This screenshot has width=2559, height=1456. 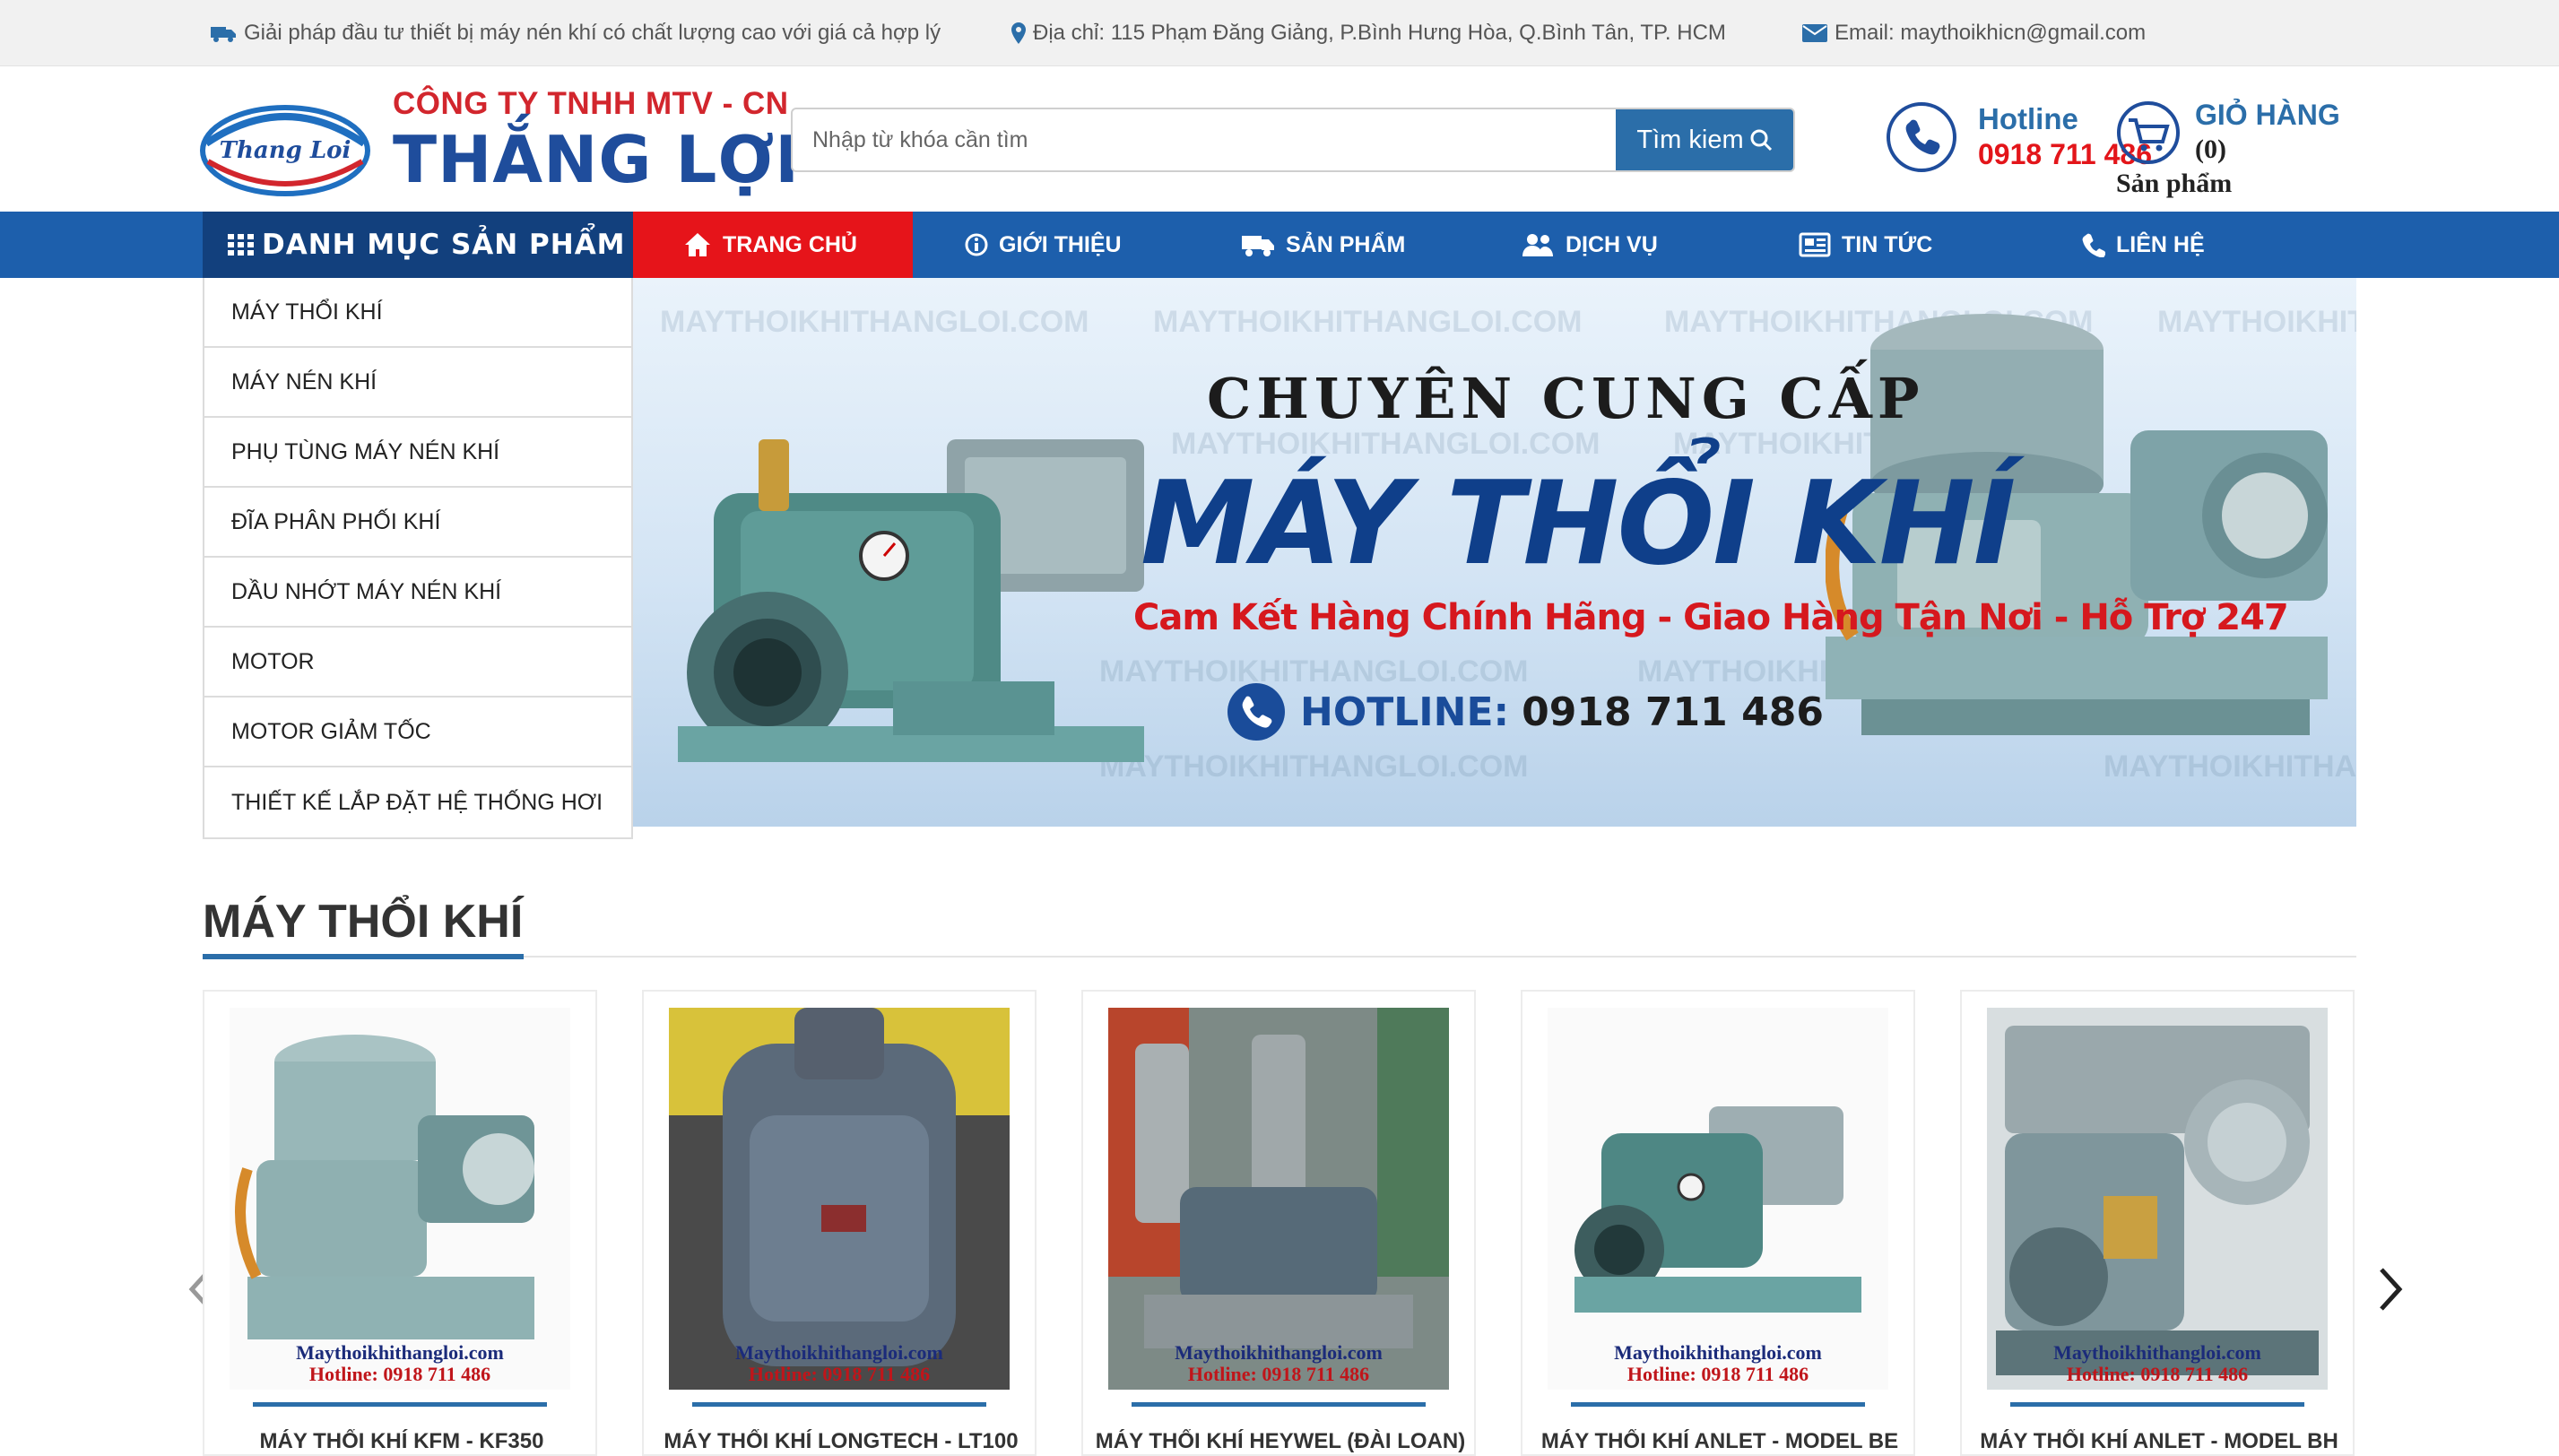 What do you see at coordinates (2148, 132) in the screenshot?
I see `cart-icon` at bounding box center [2148, 132].